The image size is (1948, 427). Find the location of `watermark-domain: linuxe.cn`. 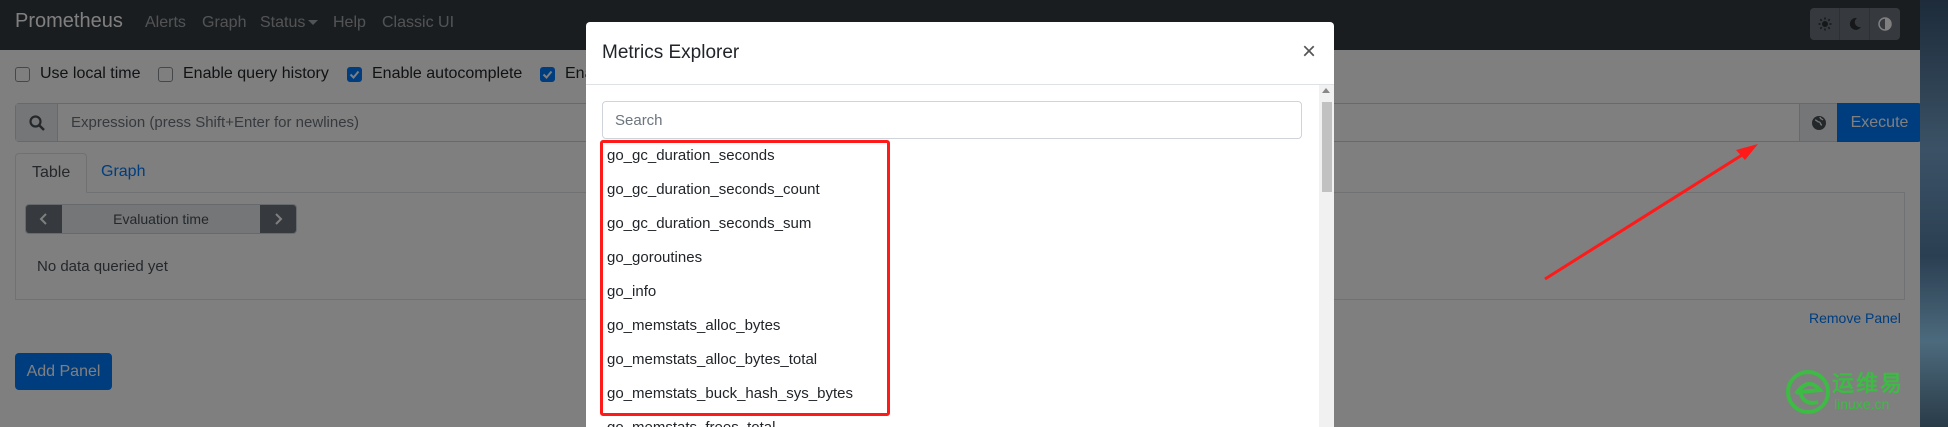

watermark-domain: linuxe.cn is located at coordinates (1862, 404).